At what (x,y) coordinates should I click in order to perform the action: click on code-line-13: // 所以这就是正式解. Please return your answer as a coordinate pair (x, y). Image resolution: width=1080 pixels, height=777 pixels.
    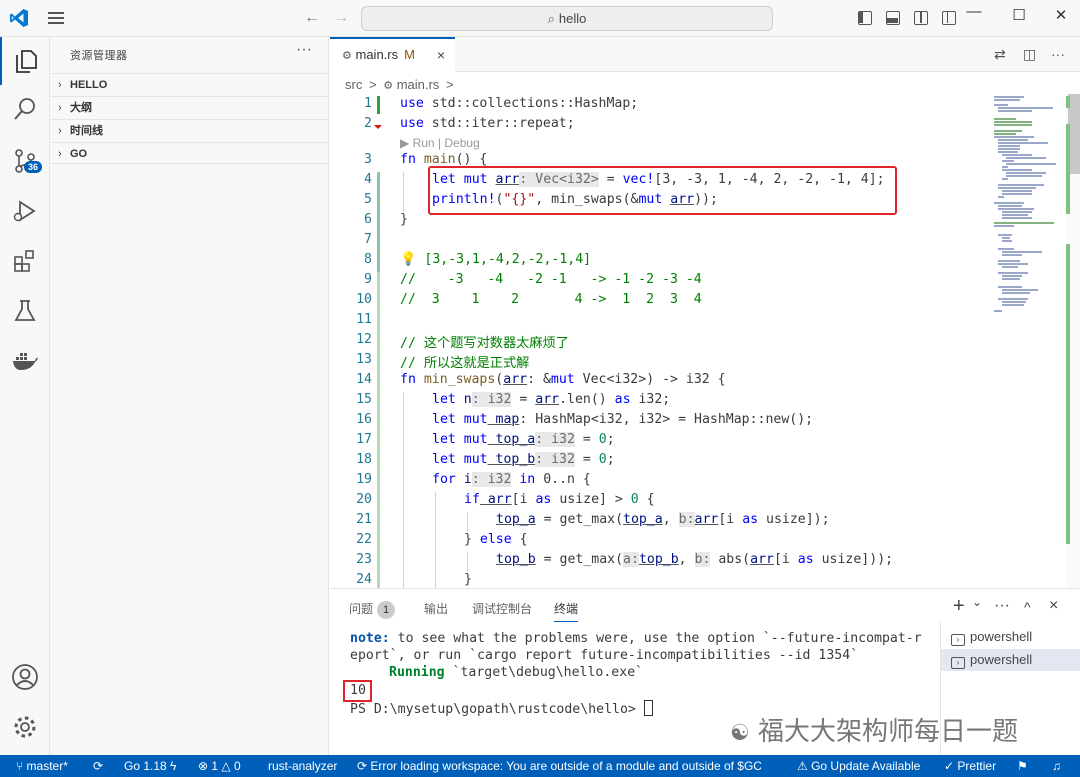
    Looking at the image, I should click on (465, 363).